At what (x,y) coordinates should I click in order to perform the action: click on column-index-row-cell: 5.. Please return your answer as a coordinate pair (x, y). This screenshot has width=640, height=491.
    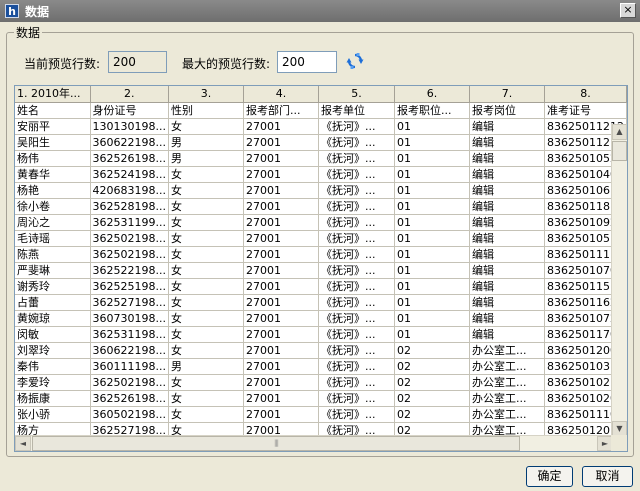
    Looking at the image, I should click on (356, 94).